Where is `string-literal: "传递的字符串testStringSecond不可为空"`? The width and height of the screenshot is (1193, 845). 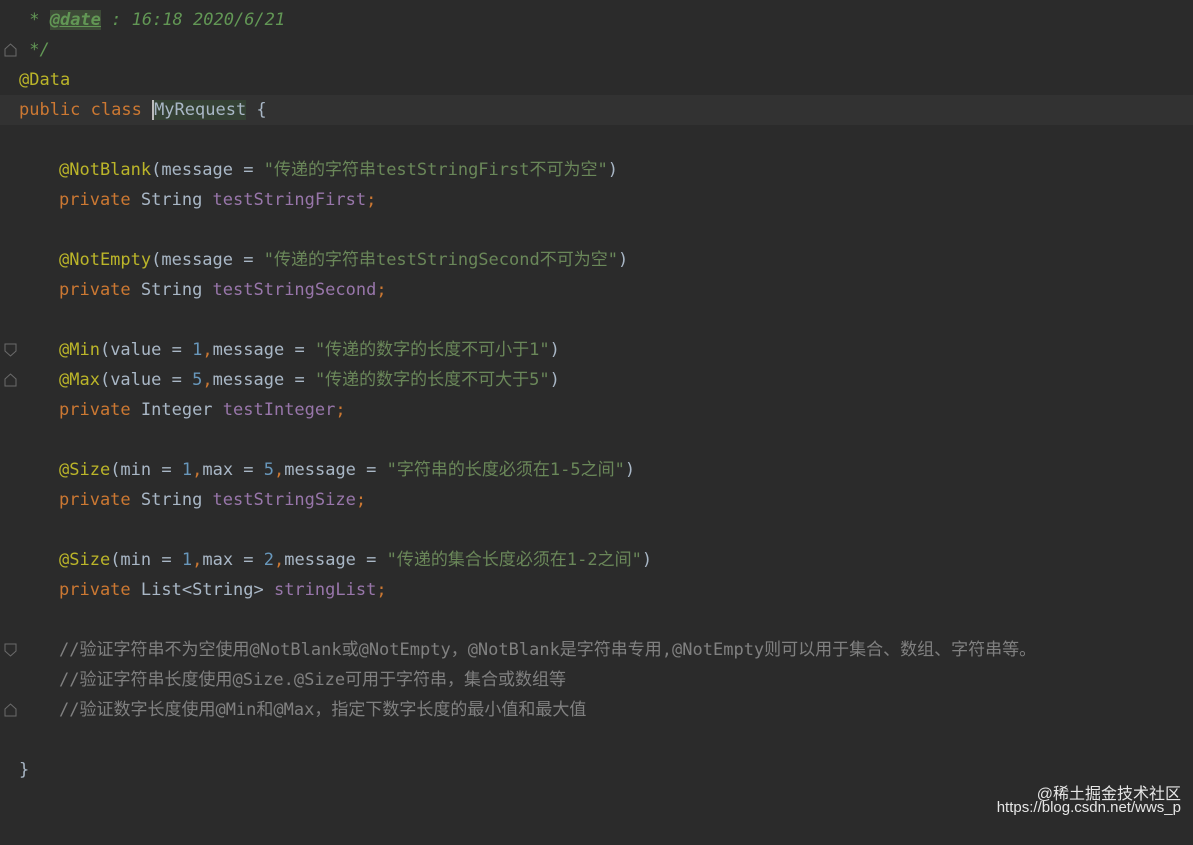
string-literal: "传递的字符串testStringSecond不可为空" is located at coordinates (440, 260).